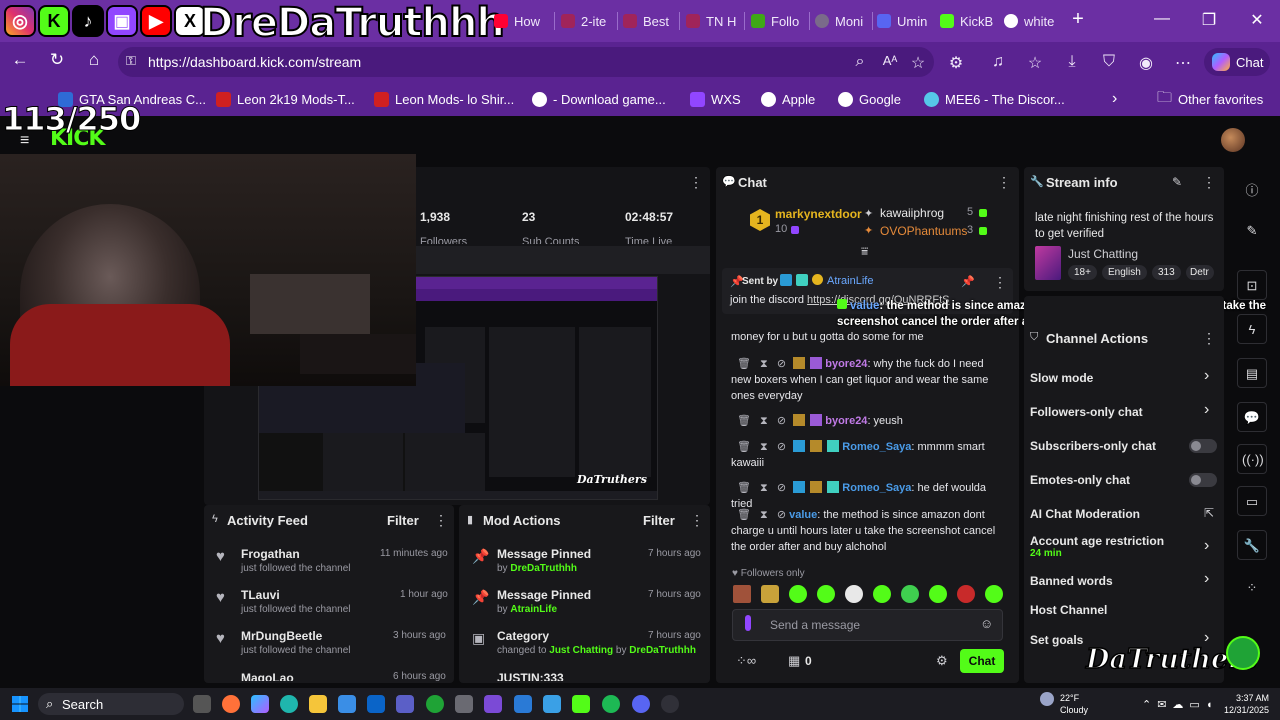 The image size is (1280, 720). What do you see at coordinates (581, 704) in the screenshot?
I see `kick-icon` at bounding box center [581, 704].